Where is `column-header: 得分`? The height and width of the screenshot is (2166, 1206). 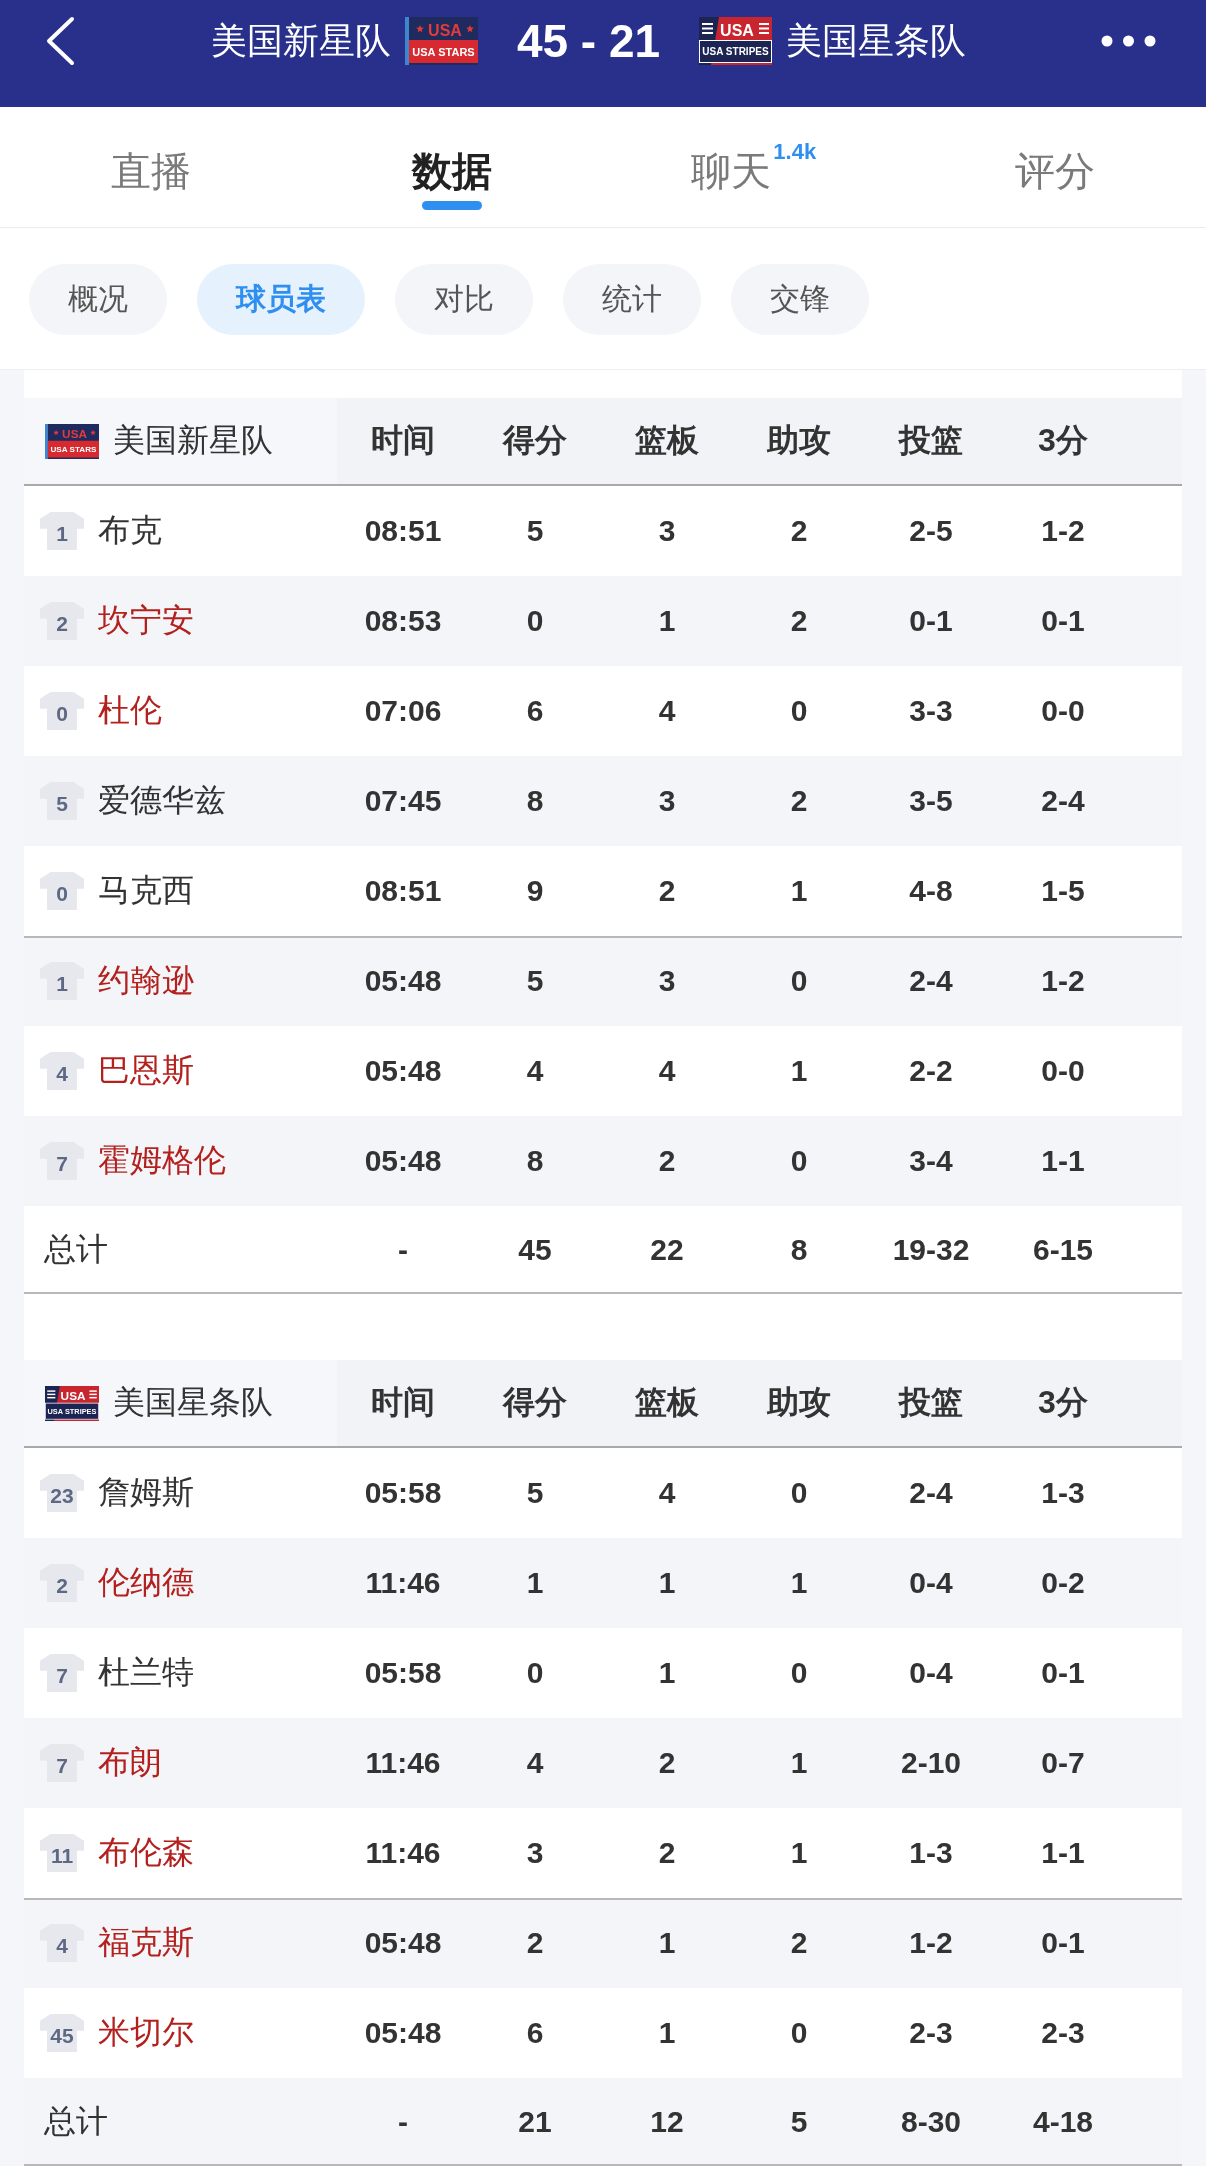
column-header: 得分 is located at coordinates (535, 440).